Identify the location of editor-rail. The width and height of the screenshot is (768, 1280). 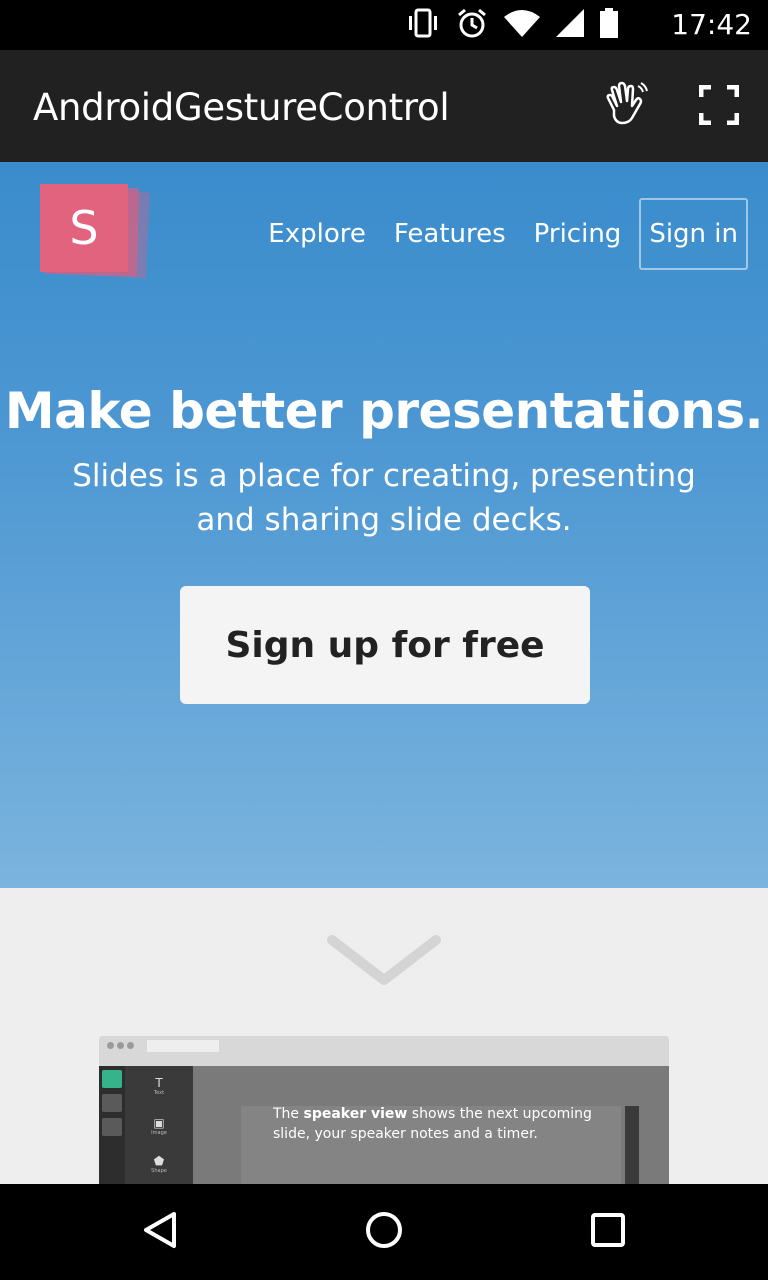
(112, 1125).